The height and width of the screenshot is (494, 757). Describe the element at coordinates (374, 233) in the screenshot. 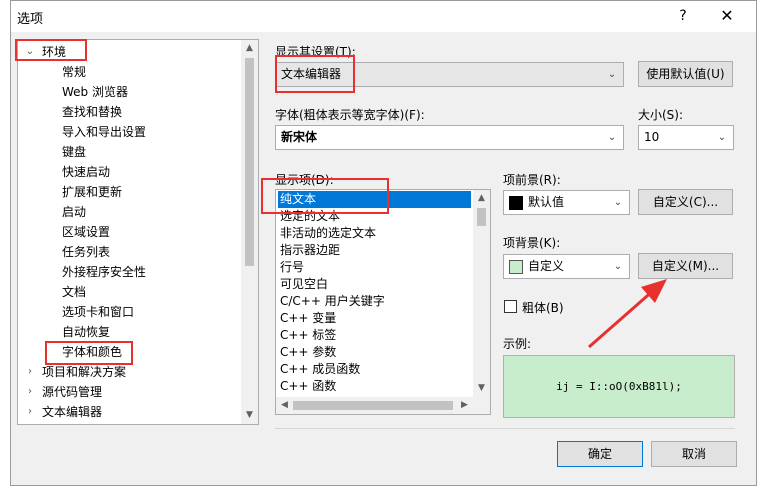

I see `display-item: 非活动的选定文本` at that location.